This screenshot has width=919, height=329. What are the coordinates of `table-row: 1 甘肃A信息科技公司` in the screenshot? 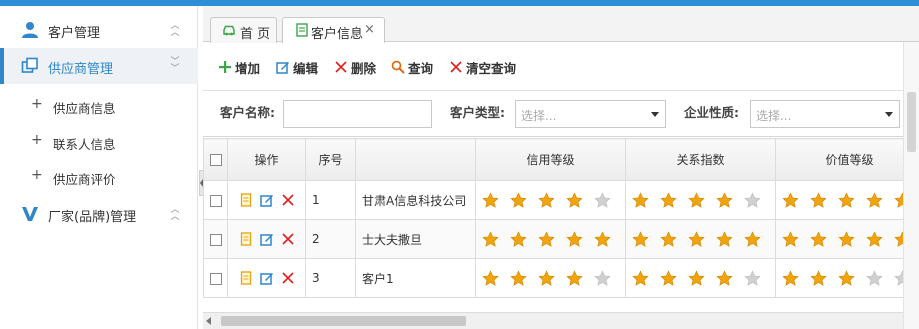 It's located at (561, 200).